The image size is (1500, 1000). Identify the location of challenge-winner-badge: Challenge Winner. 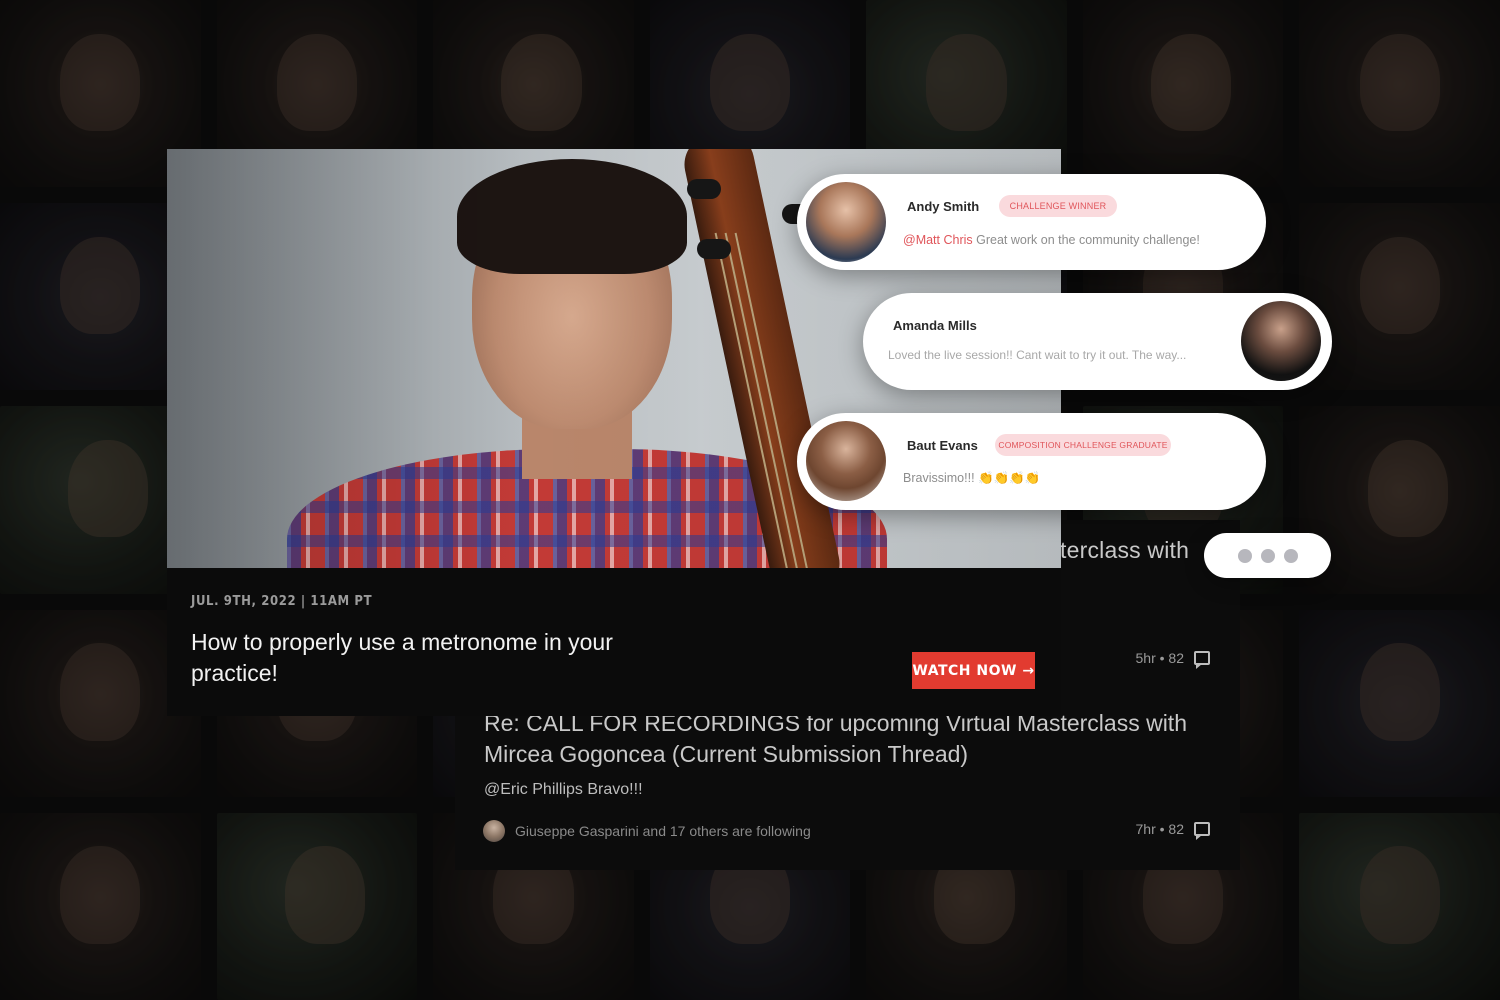
(1058, 206).